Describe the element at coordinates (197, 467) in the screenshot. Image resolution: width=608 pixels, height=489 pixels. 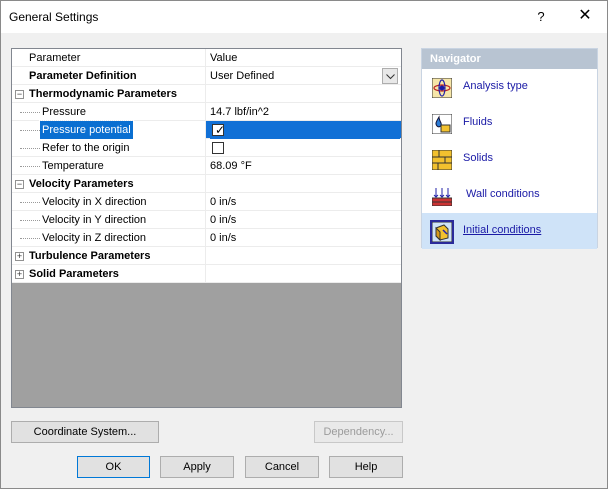
I see `apply-button: Apply` at that location.